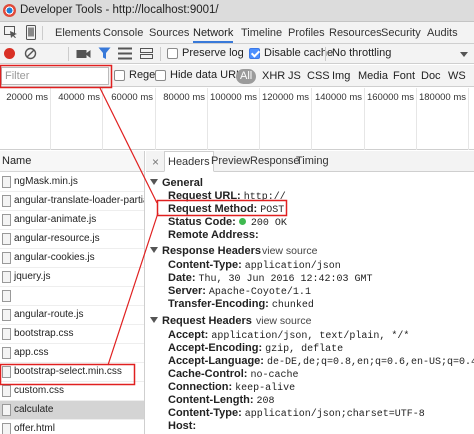 Image resolution: width=474 pixels, height=434 pixels. I want to click on expand-triangle-icon, so click(154, 250).